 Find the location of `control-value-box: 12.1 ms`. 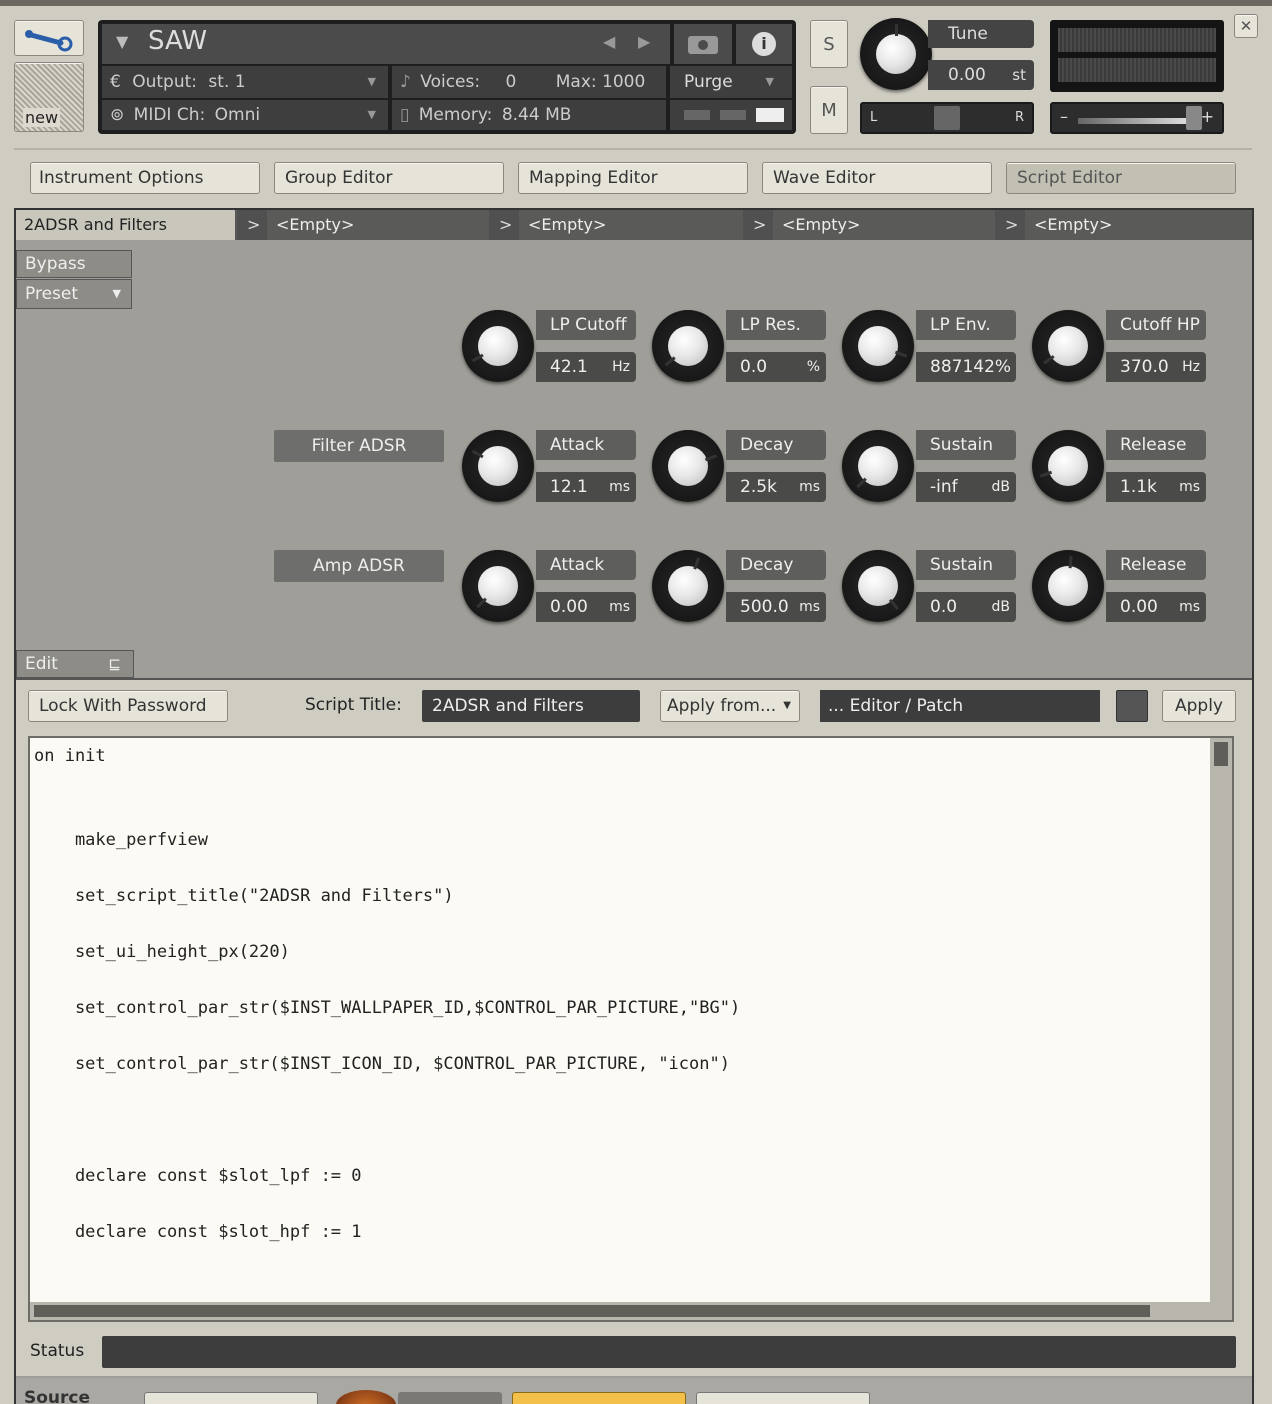

control-value-box: 12.1 ms is located at coordinates (586, 487).